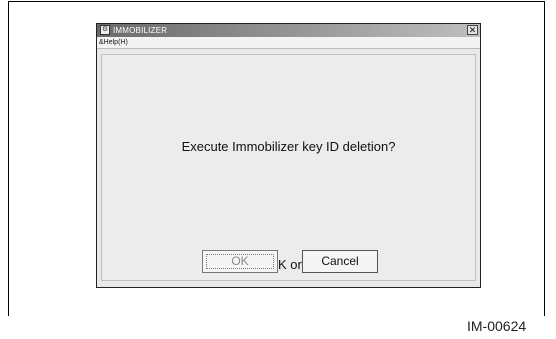 The width and height of the screenshot is (556, 339). I want to click on close-icon: ✕, so click(472, 30).